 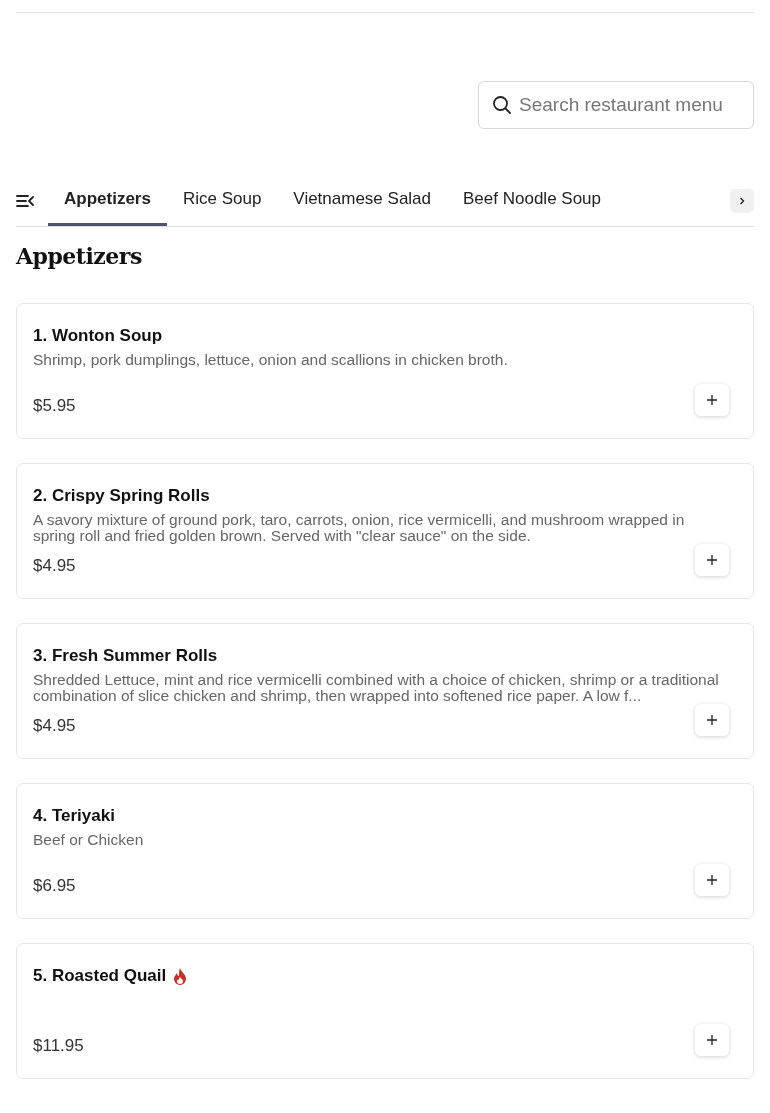 I want to click on section-title: Appetizers, so click(x=79, y=256).